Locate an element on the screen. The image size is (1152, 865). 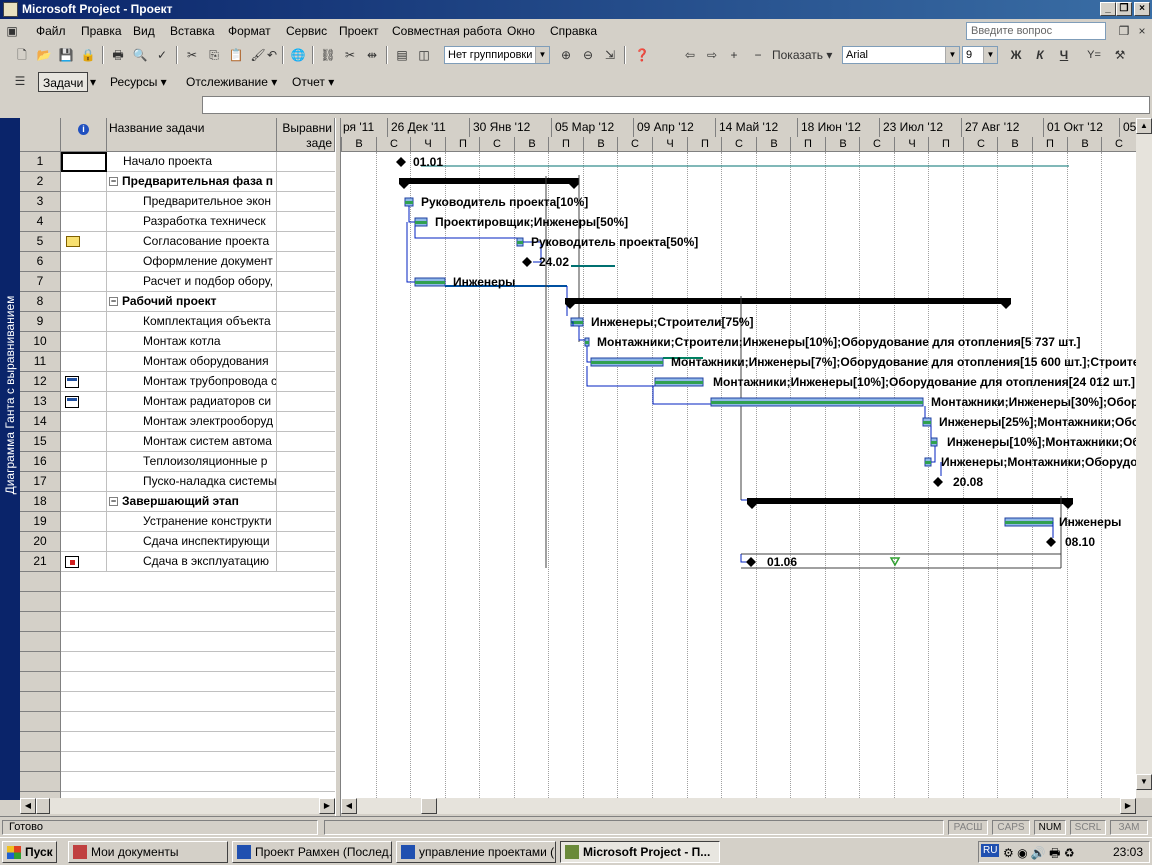
table-row: 17 Пуско-наладка системы is located at coordinates (177, 482).